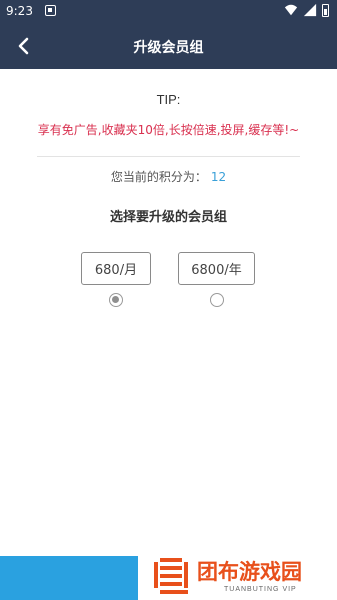  Describe the element at coordinates (310, 10) in the screenshot. I see `signal-icon` at that location.